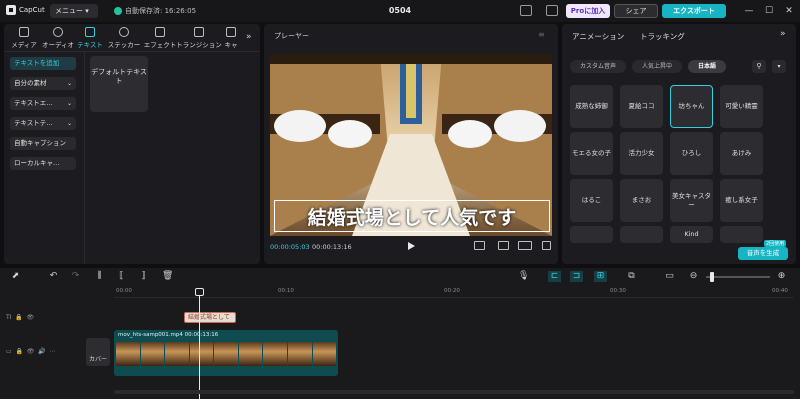 Image resolution: width=800 pixels, height=399 pixels. Describe the element at coordinates (749, 11) in the screenshot. I see `minimize-icon: —` at that location.